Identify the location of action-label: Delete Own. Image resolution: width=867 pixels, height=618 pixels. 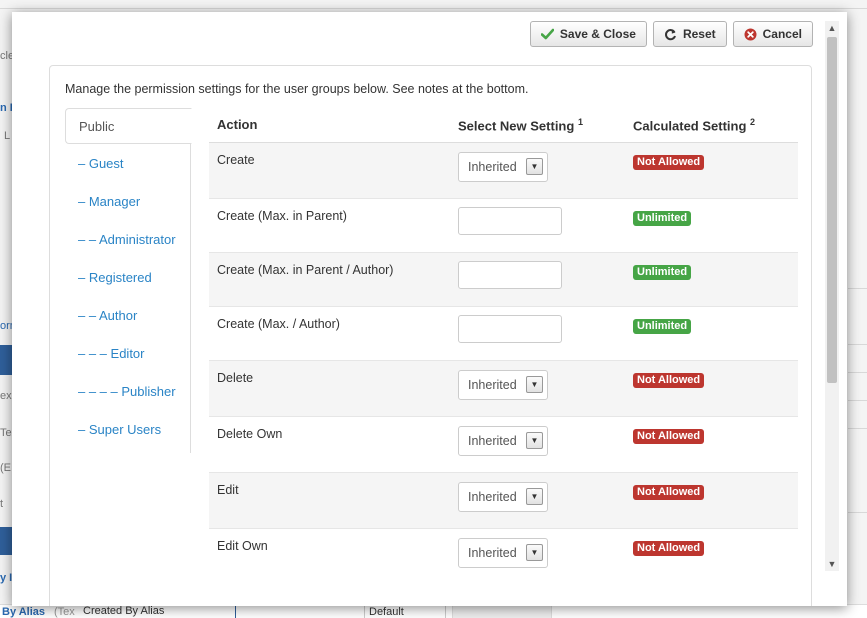
(329, 443).